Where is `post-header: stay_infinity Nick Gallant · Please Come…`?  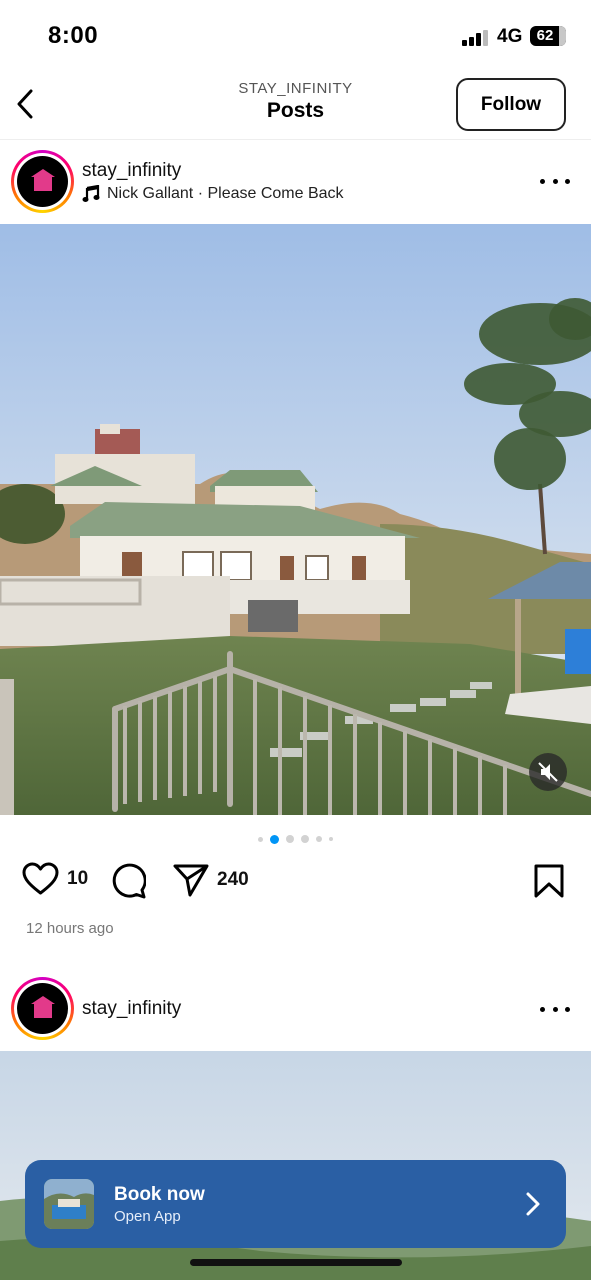 post-header: stay_infinity Nick Gallant · Please Come… is located at coordinates (295, 182).